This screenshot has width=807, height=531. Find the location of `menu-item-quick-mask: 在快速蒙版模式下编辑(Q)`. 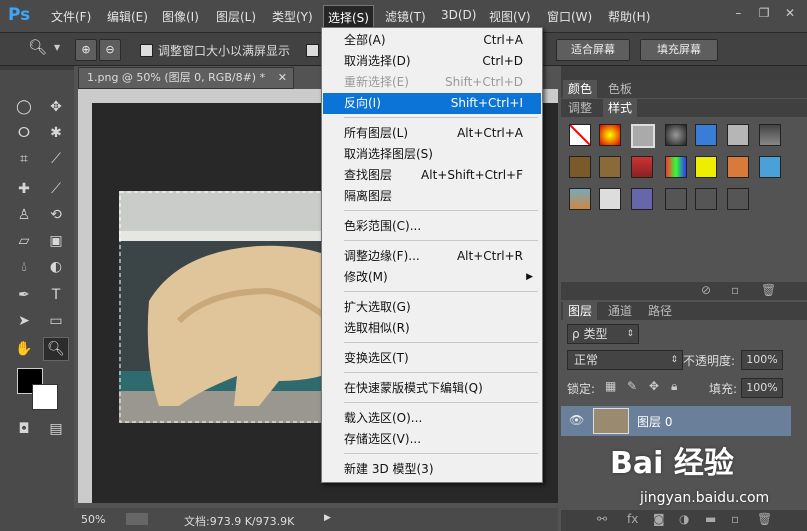

menu-item-quick-mask: 在快速蒙版模式下编辑(Q) is located at coordinates (432, 388).